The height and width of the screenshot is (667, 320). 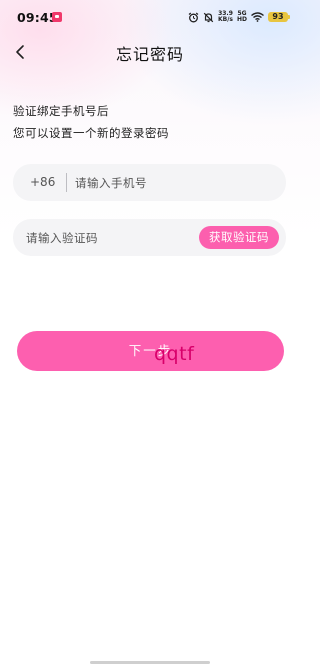 What do you see at coordinates (42, 182) in the screenshot?
I see `country-code-selector: +86` at bounding box center [42, 182].